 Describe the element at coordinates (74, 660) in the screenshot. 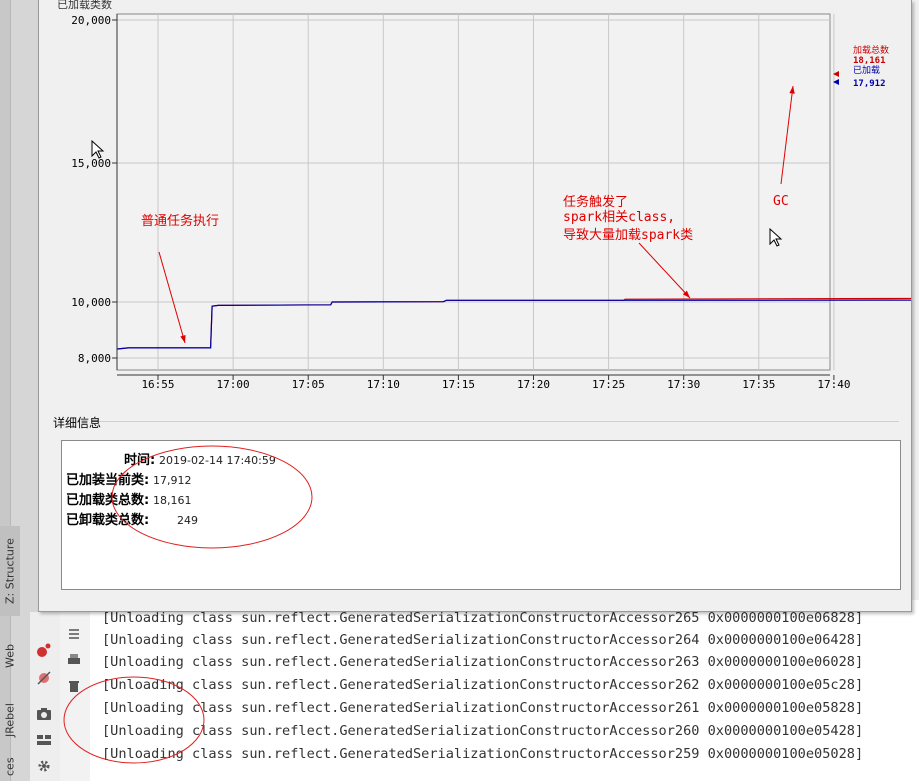

I see `print-icon` at that location.